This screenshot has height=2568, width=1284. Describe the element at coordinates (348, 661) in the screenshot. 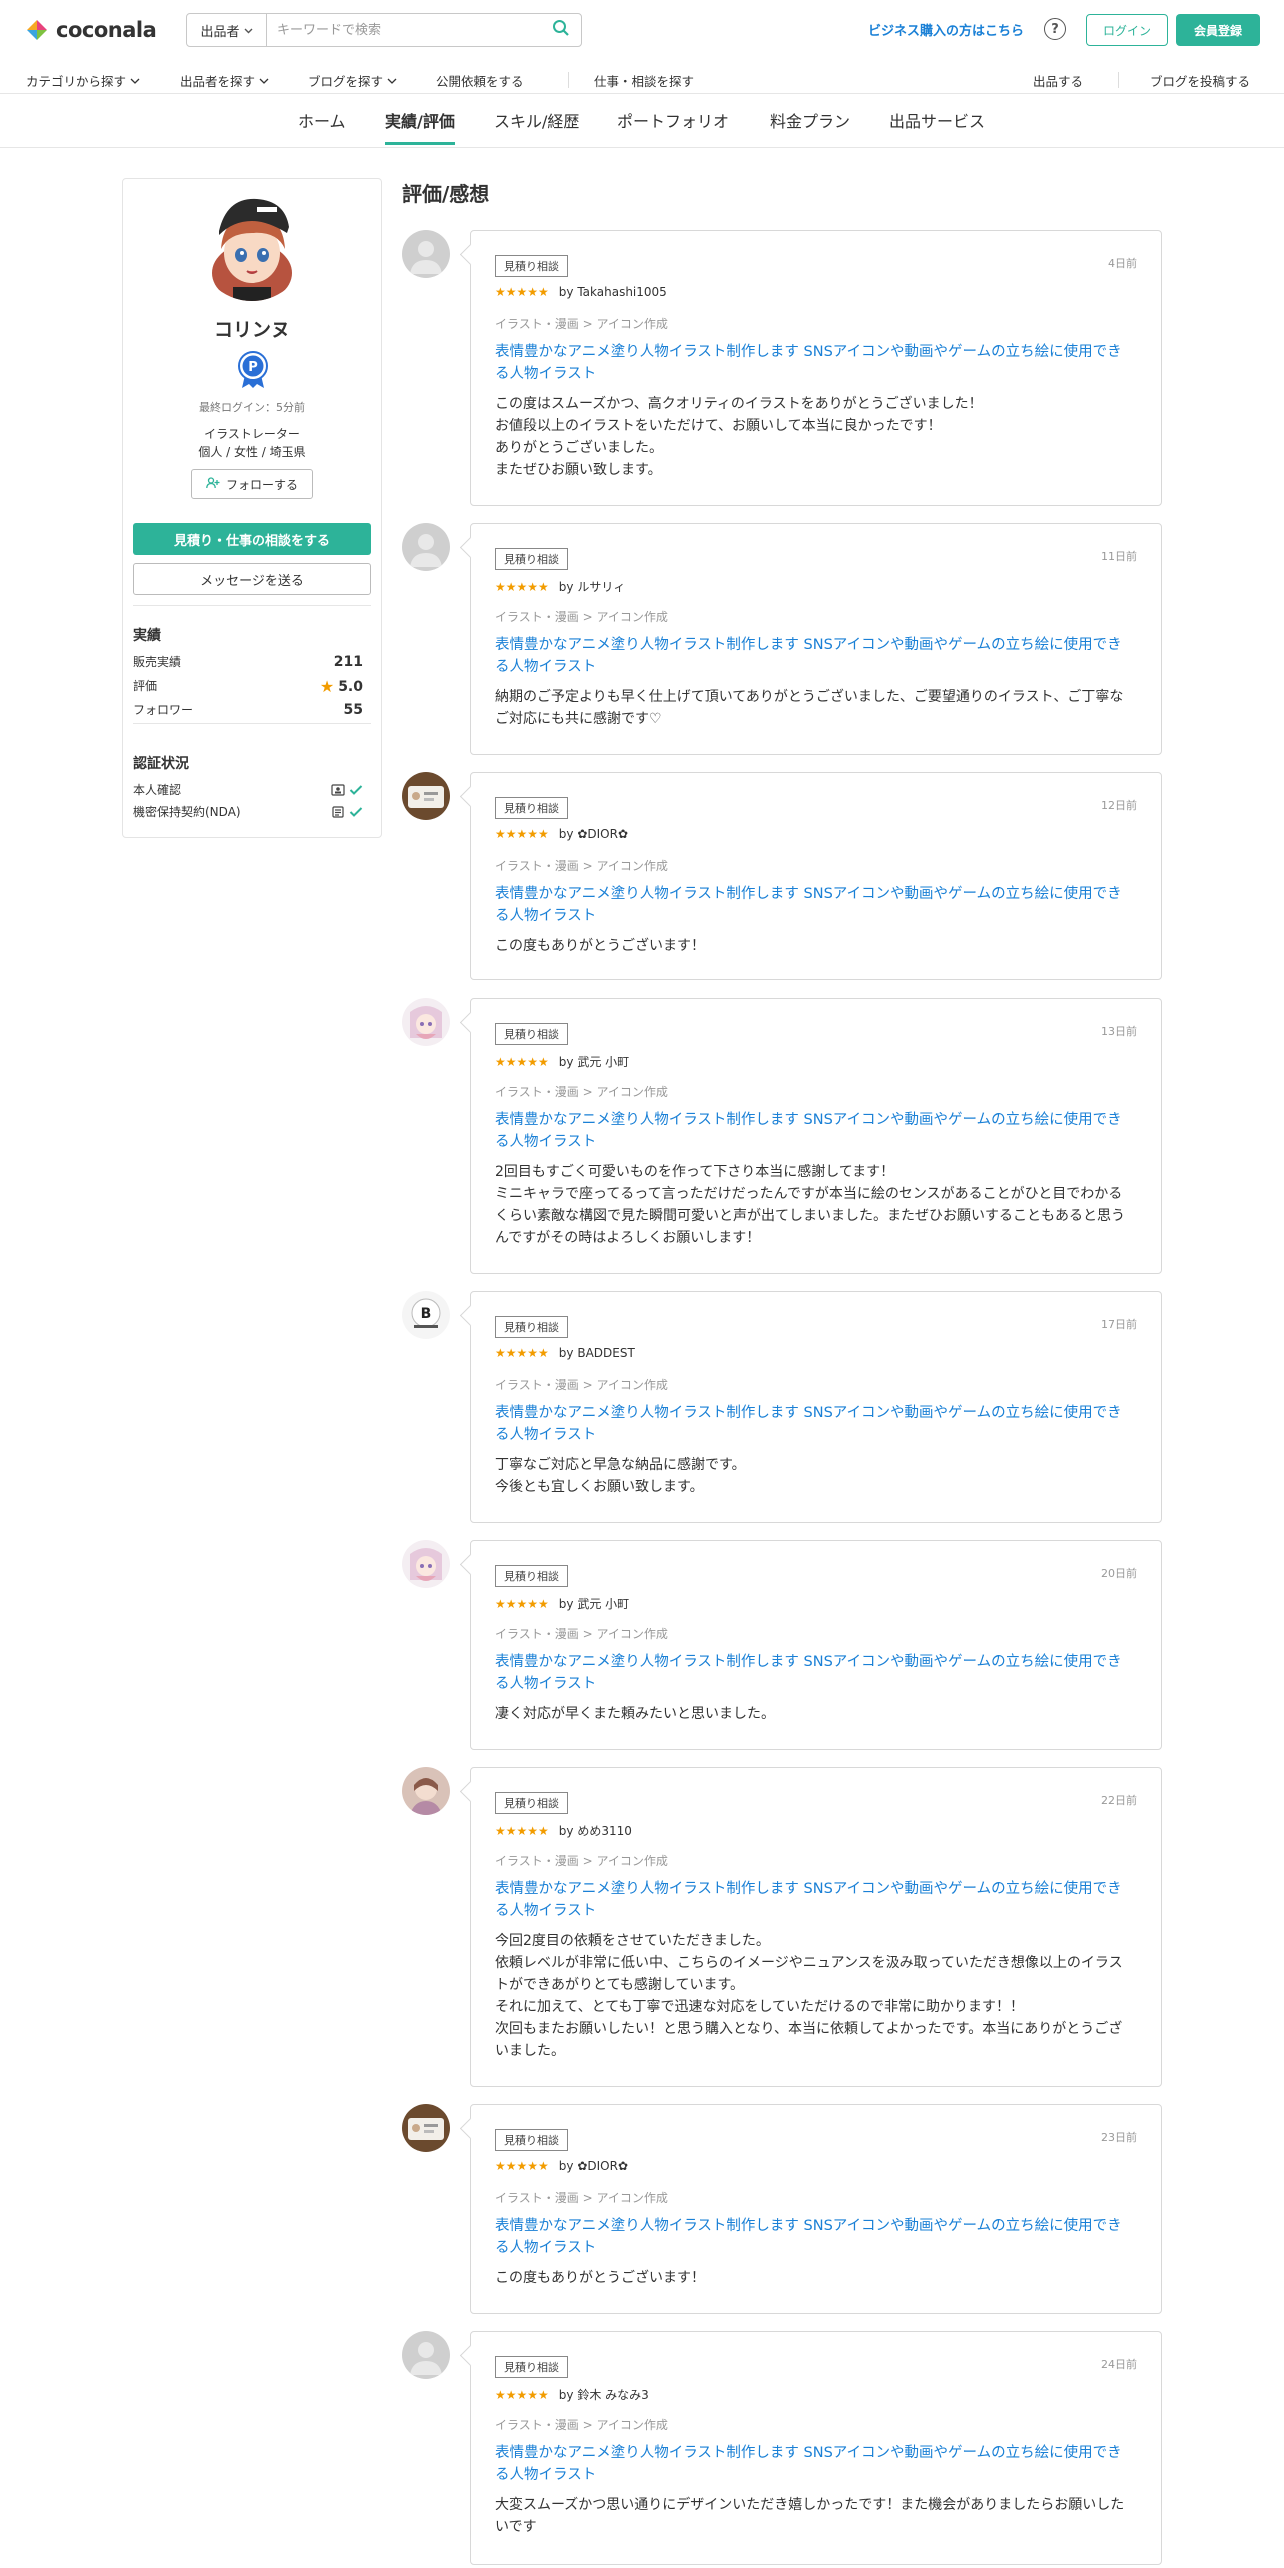

I see `stat-value: 211` at that location.